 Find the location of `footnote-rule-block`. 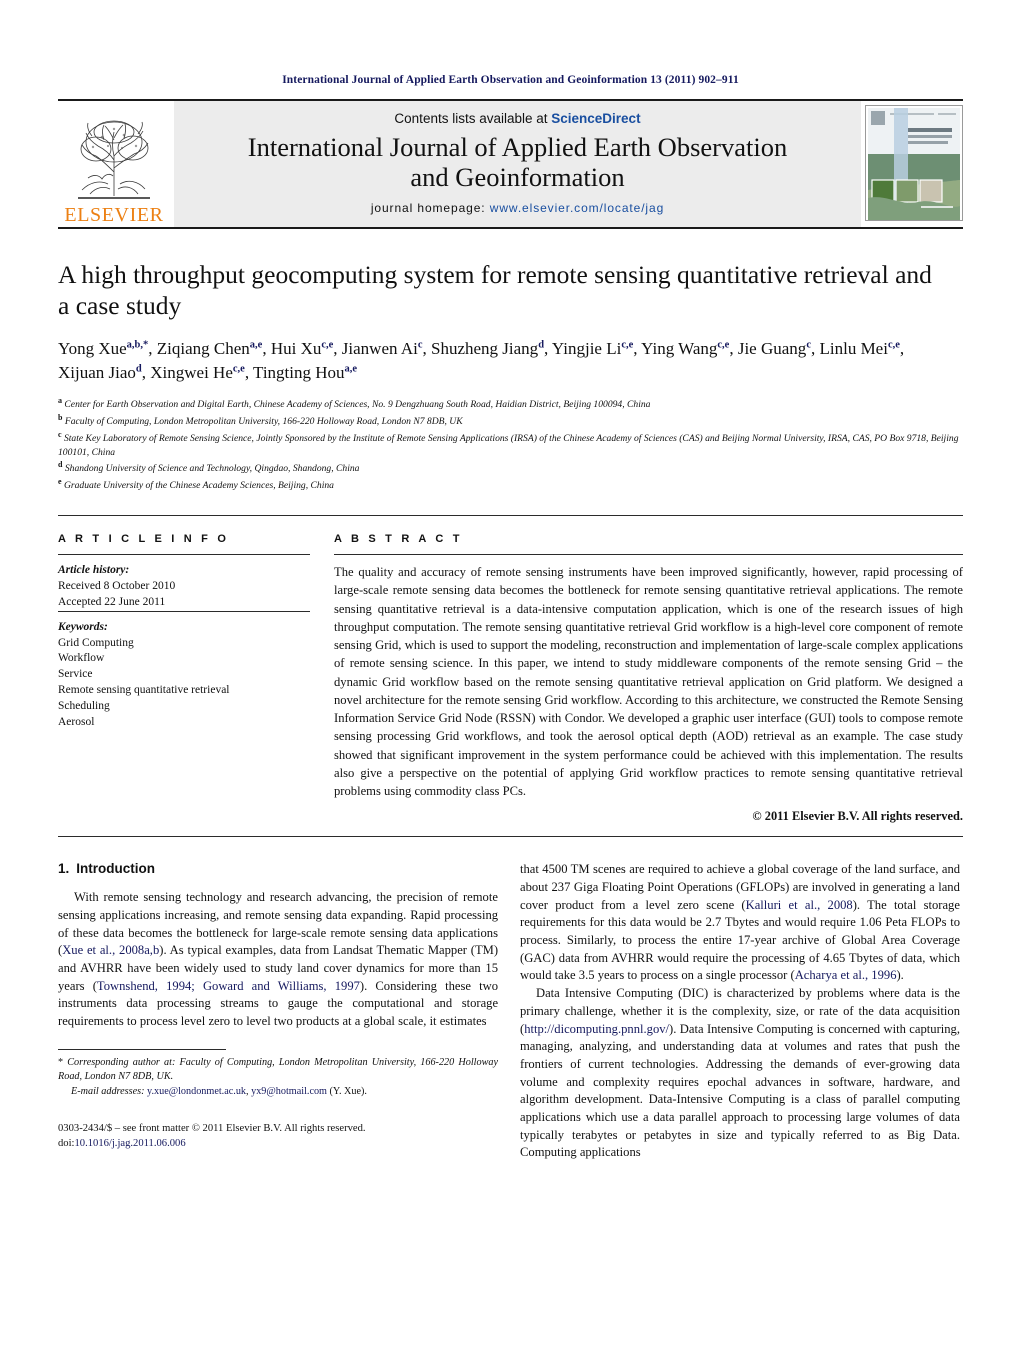

footnote-rule-block is located at coordinates (142, 1052).